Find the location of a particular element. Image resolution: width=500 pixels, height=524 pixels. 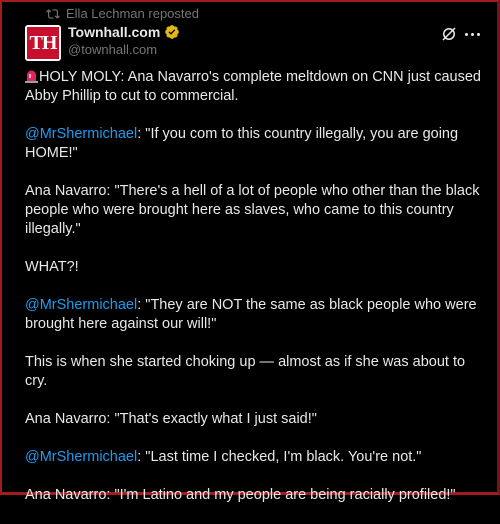

avatar-logo: TH is located at coordinates (43, 43).